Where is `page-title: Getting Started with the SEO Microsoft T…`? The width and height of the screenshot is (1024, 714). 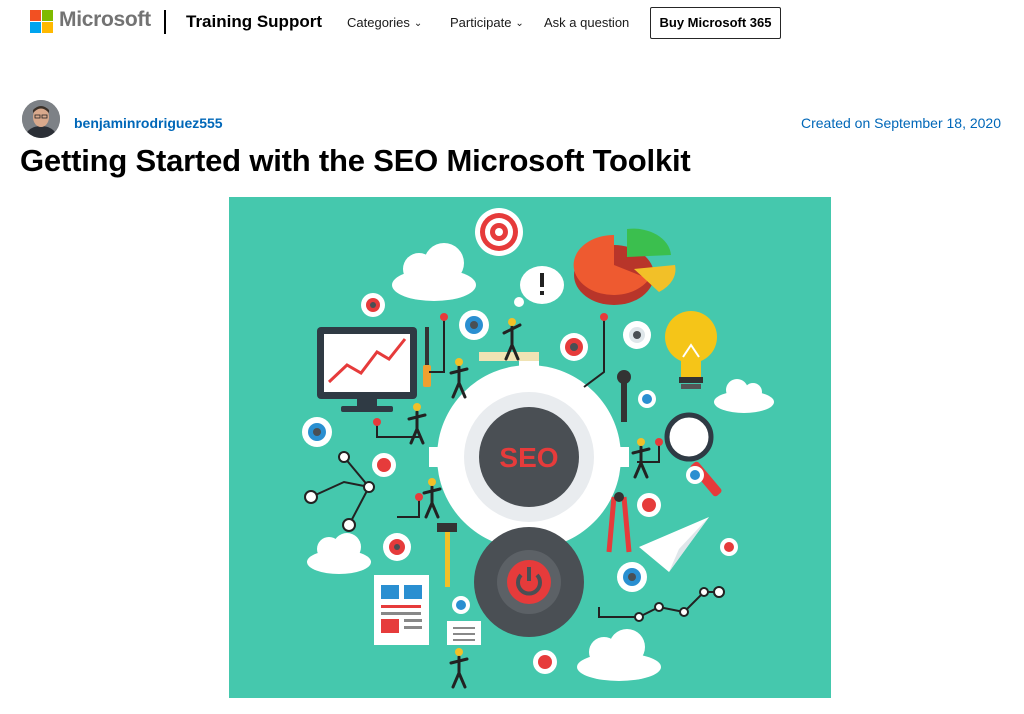
page-title: Getting Started with the SEO Microsoft T… is located at coordinates (355, 160).